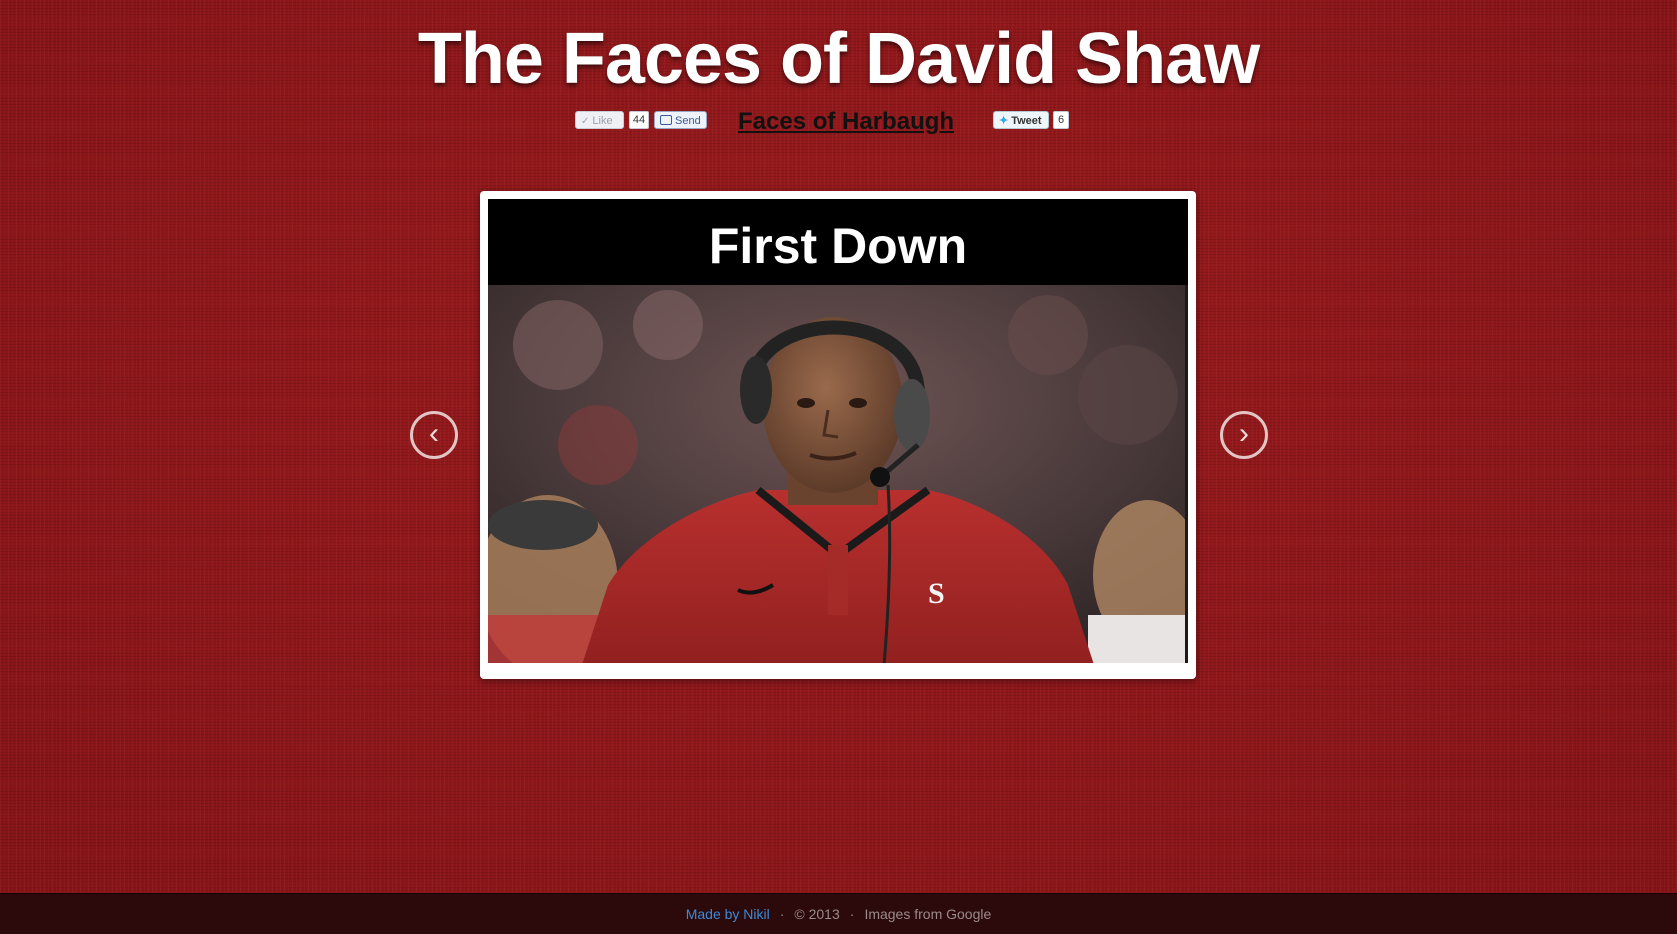  Describe the element at coordinates (728, 914) in the screenshot. I see `made-by-link: Made by Nikil` at that location.